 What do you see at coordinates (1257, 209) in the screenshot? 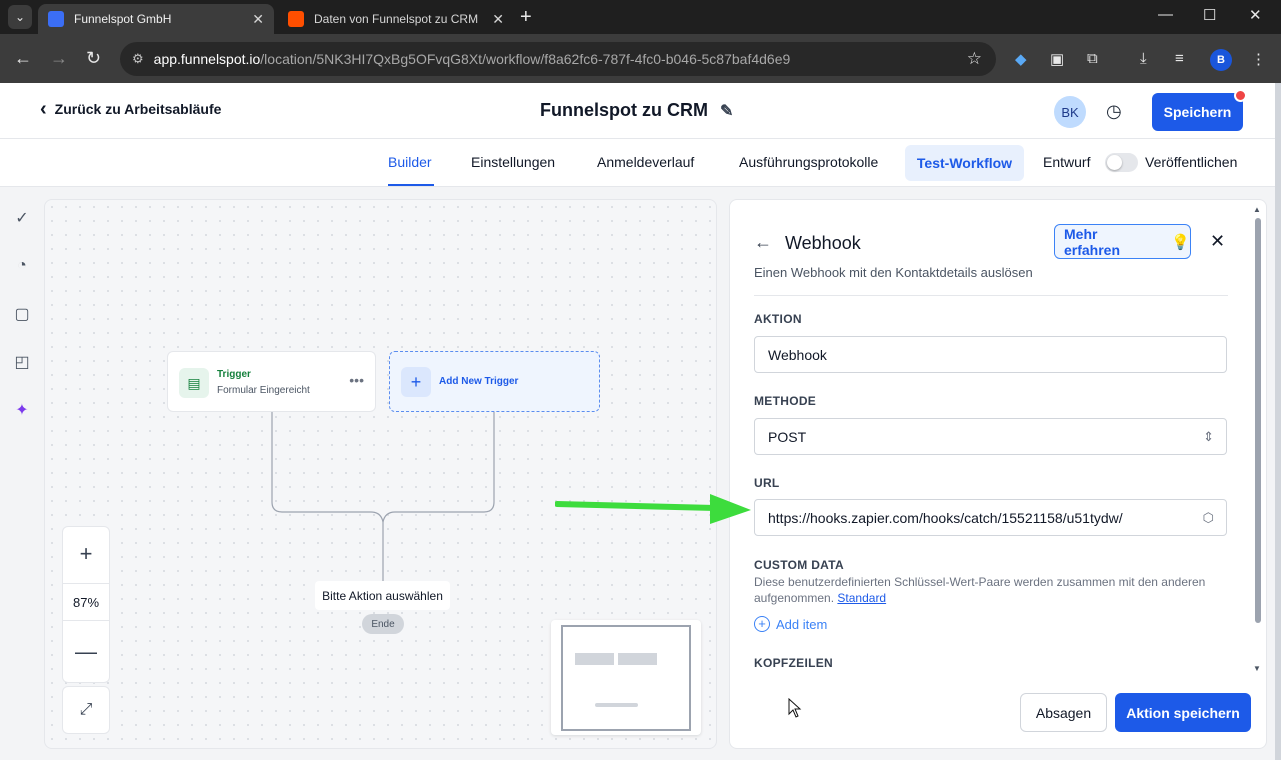
I see `scroll-up-icon: ▲` at bounding box center [1257, 209].